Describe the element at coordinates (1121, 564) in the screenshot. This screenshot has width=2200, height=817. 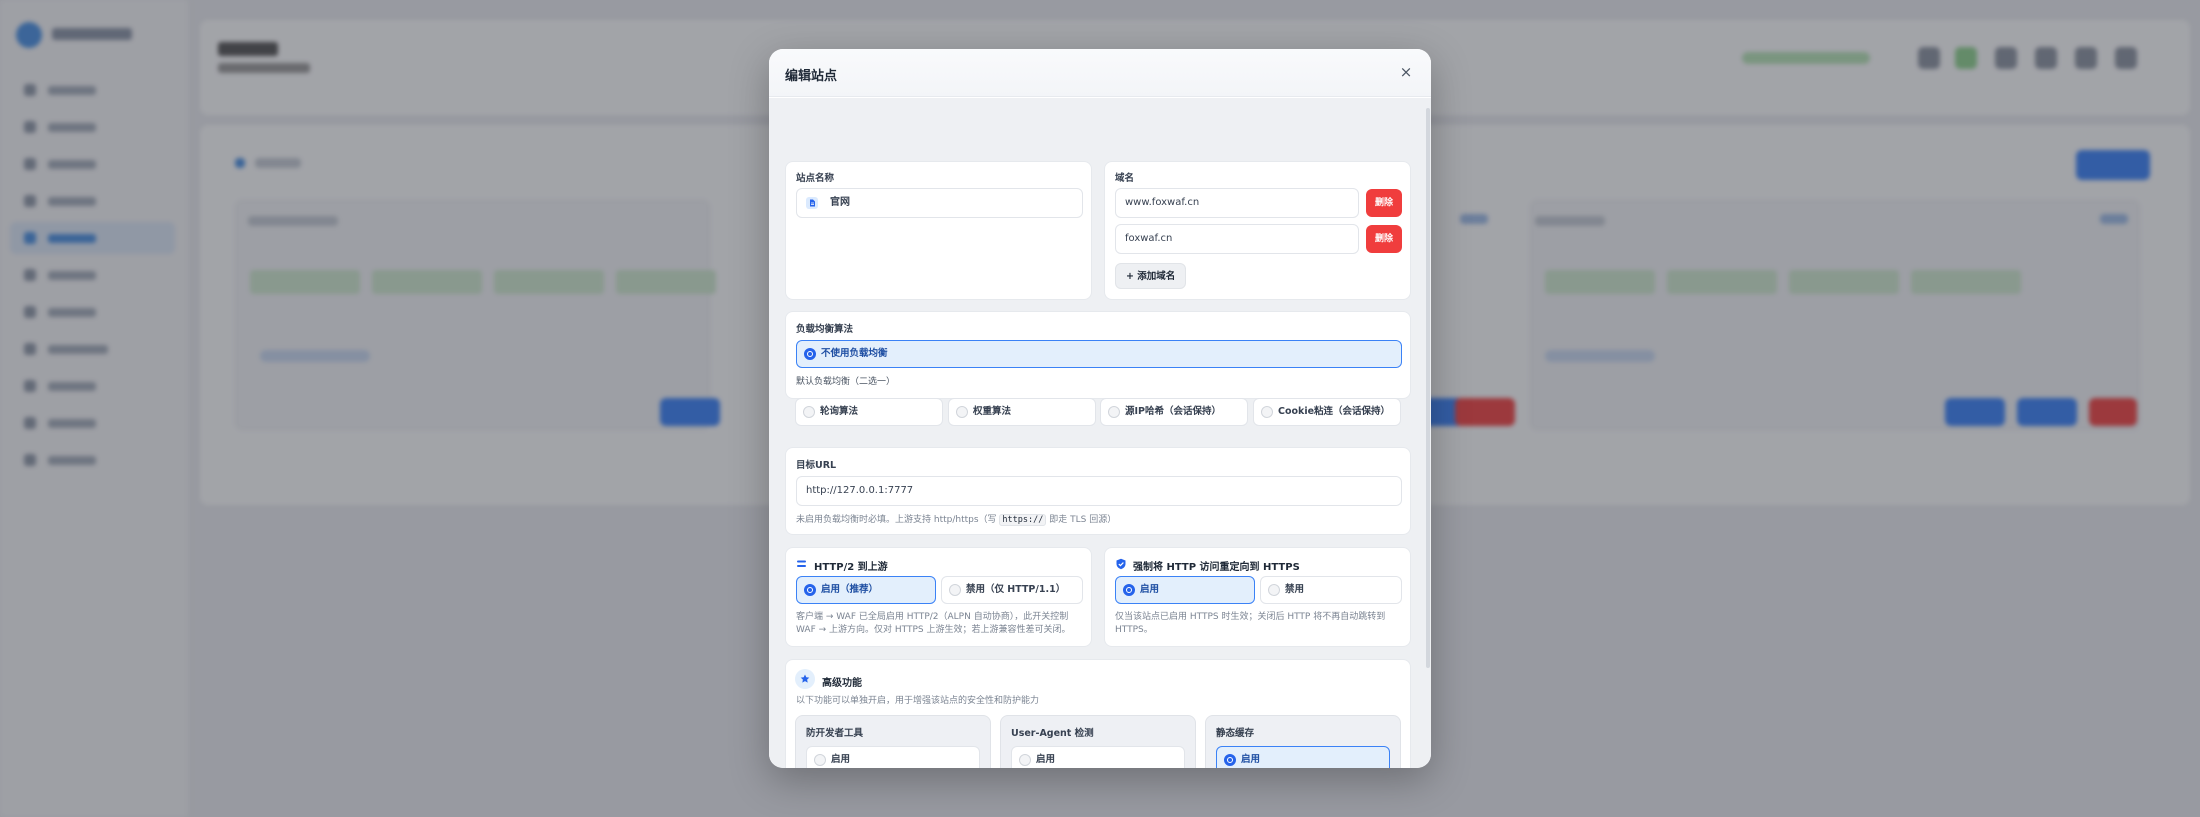
I see `shield-check-icon` at that location.